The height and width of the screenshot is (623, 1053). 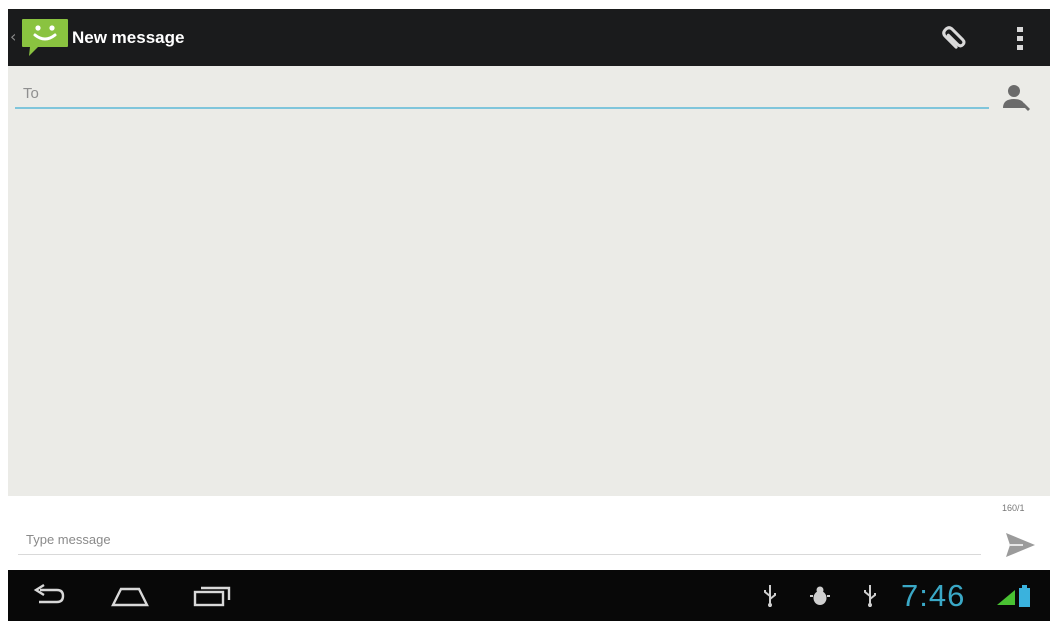 I want to click on battery-icon, so click(x=1024, y=596).